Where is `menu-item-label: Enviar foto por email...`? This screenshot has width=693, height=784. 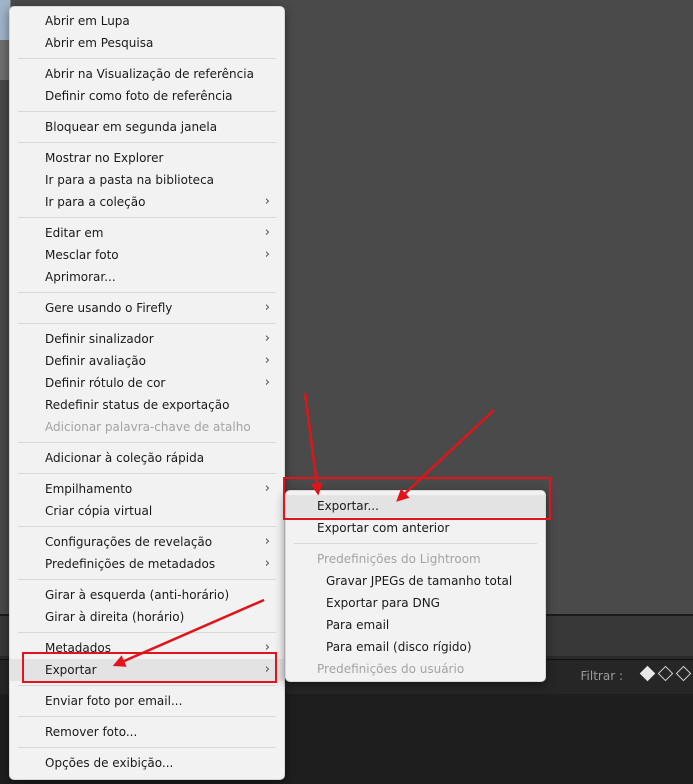
menu-item-label: Enviar foto por email... is located at coordinates (114, 701).